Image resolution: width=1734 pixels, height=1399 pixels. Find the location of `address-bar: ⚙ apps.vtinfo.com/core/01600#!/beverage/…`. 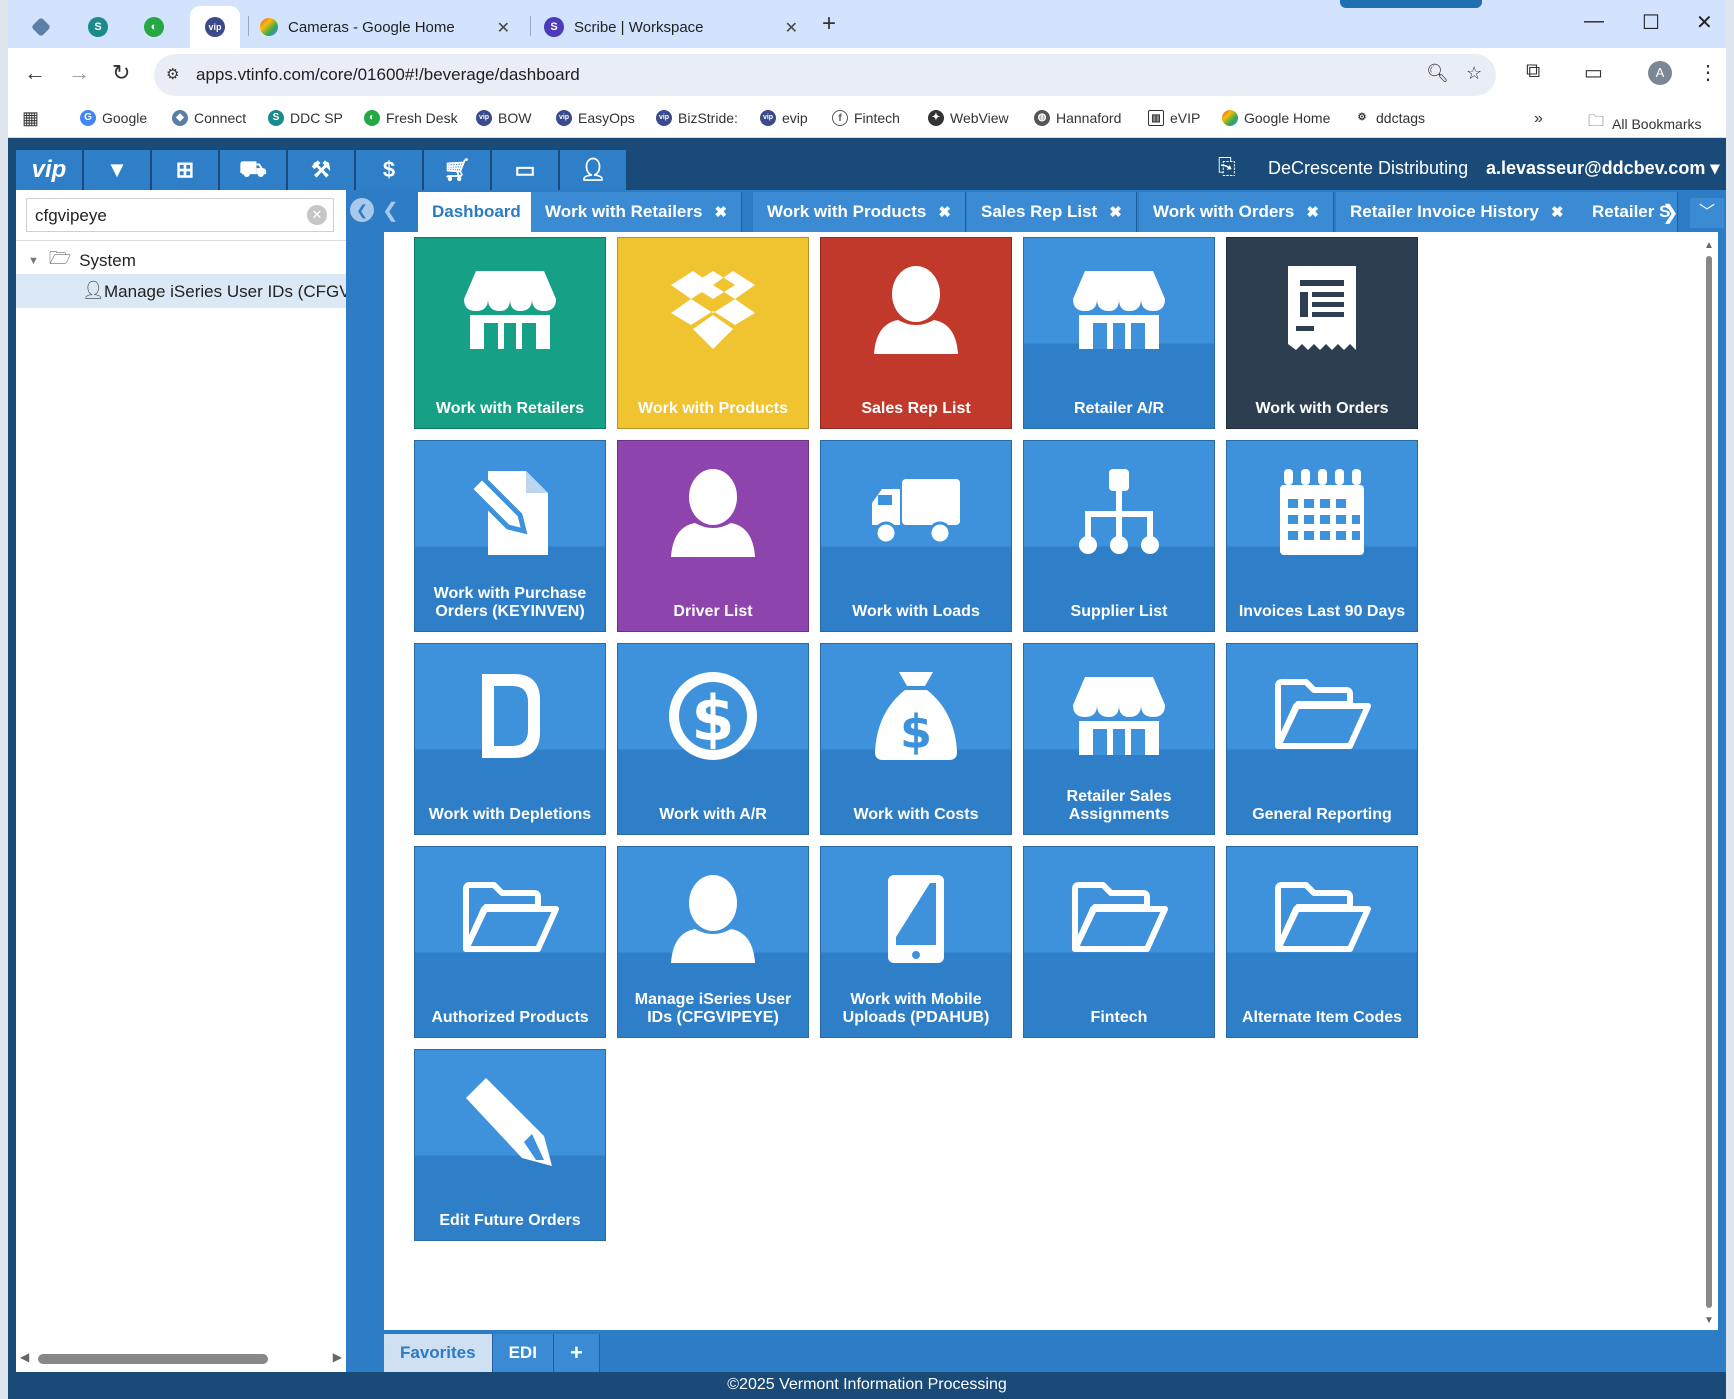

address-bar: ⚙ apps.vtinfo.com/core/01600#!/beverage/… is located at coordinates (825, 75).